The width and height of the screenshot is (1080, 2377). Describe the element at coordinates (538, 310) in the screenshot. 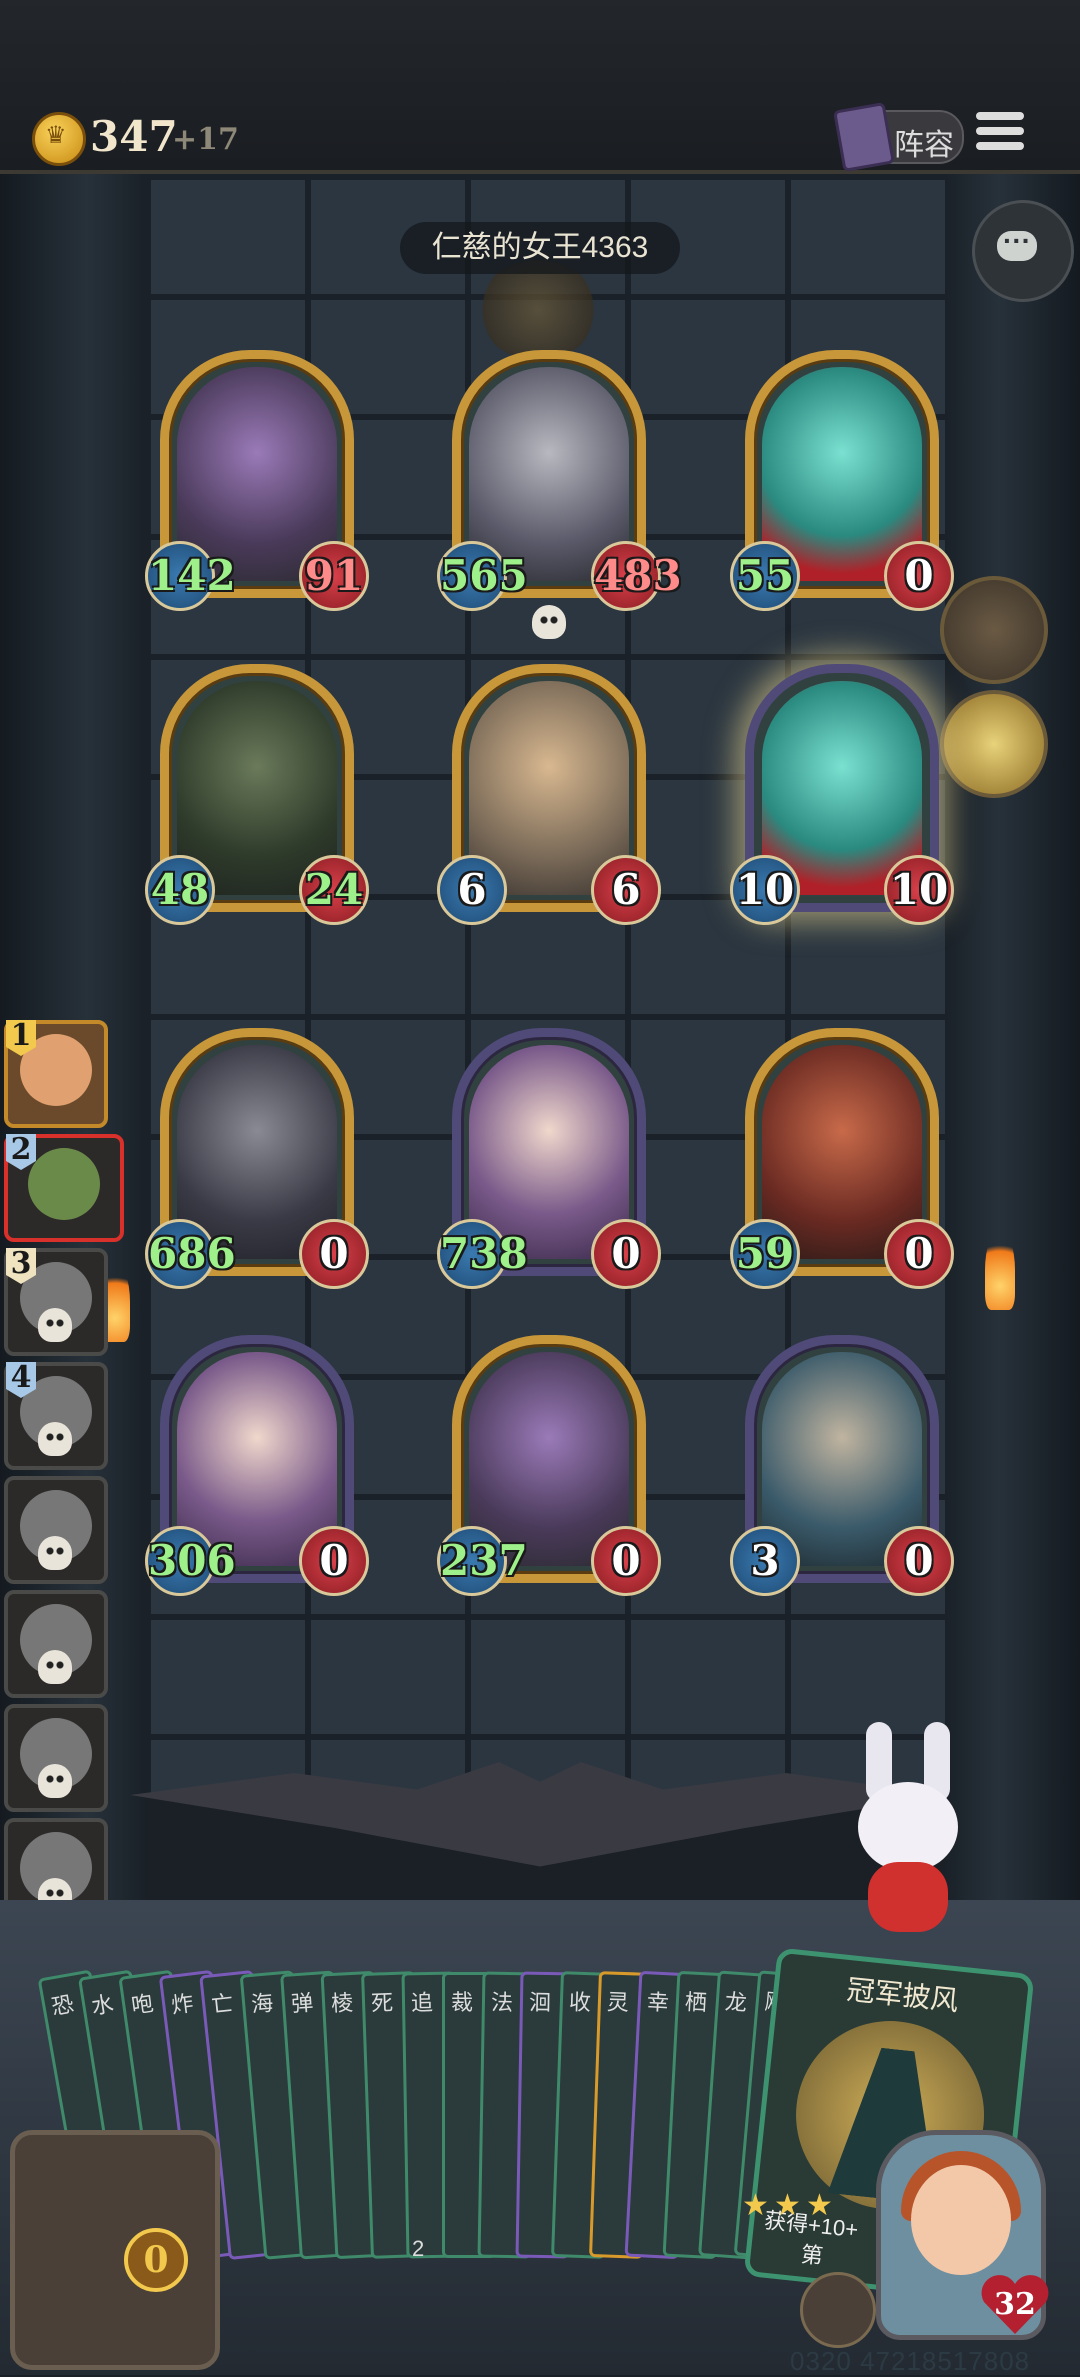

I see `opponent-emblem-icon` at that location.